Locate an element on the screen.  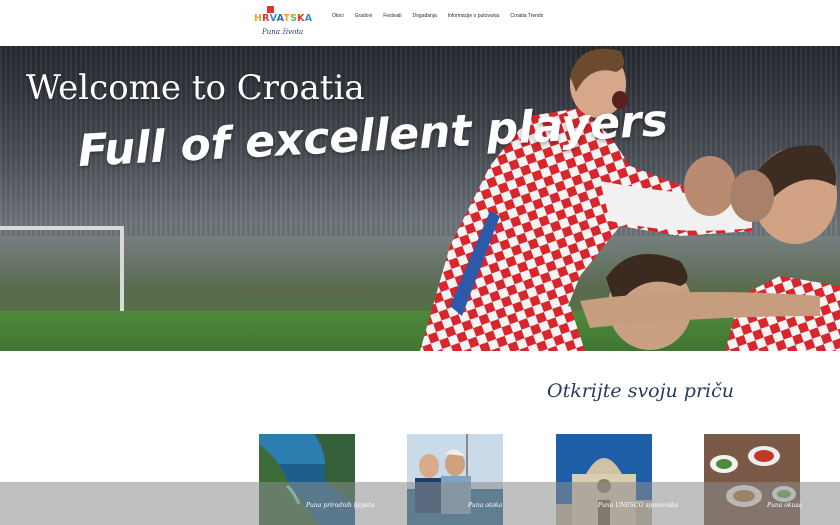
logo-tagline: Puna života is located at coordinates (283, 32).